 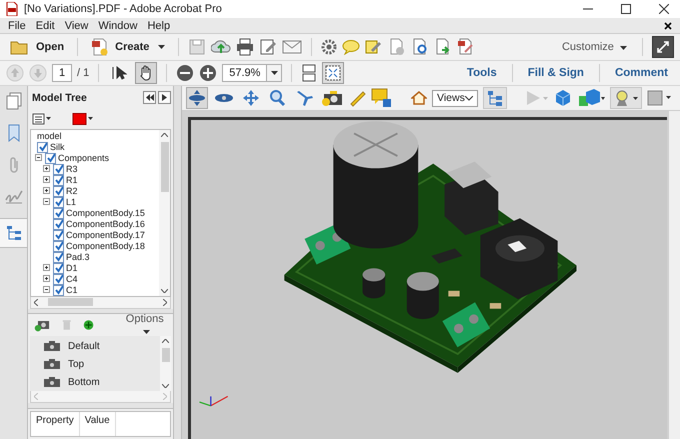 I want to click on task-pane-tab: Comment, so click(x=641, y=73).